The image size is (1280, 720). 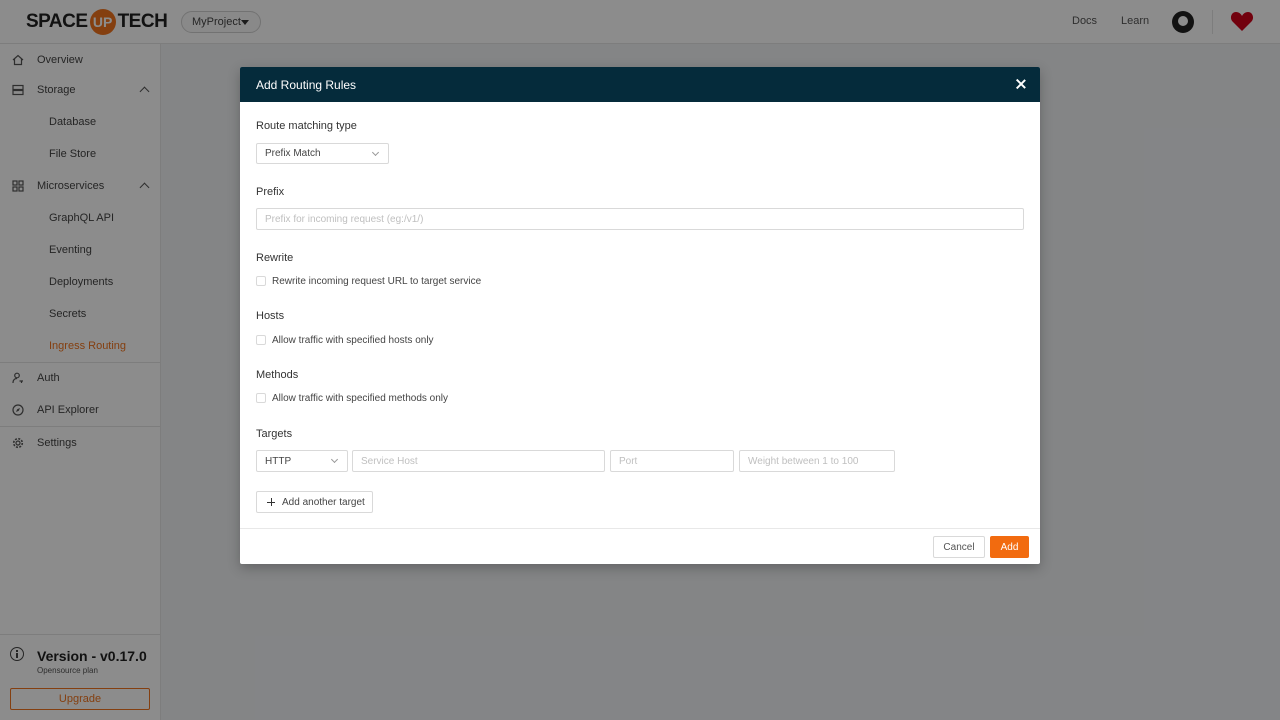 I want to click on prefix-input, so click(x=640, y=219).